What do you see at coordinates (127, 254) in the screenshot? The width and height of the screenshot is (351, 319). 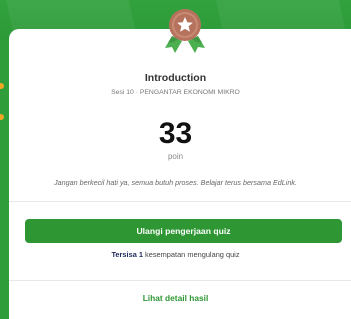 I see `remaining-count: Tersisa 1` at bounding box center [127, 254].